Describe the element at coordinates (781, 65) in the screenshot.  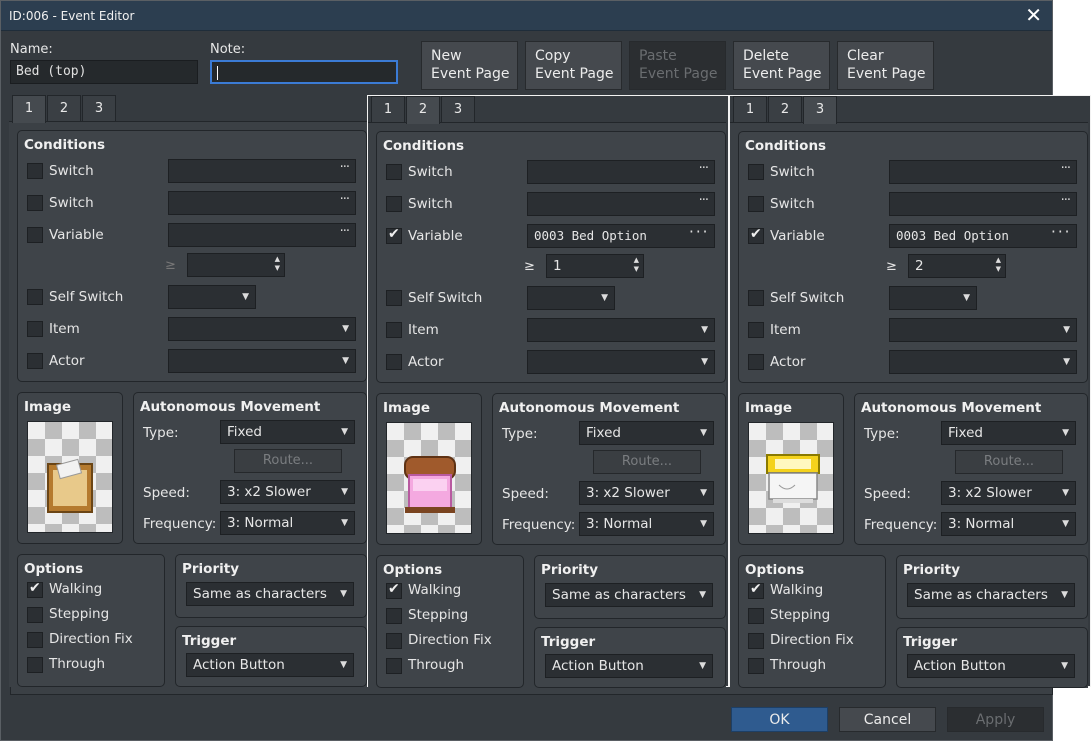
I see `delete-event-page-button: Delete Event Page` at that location.